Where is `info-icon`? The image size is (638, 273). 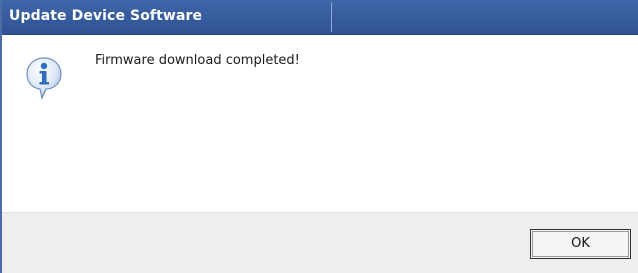 info-icon is located at coordinates (44, 78).